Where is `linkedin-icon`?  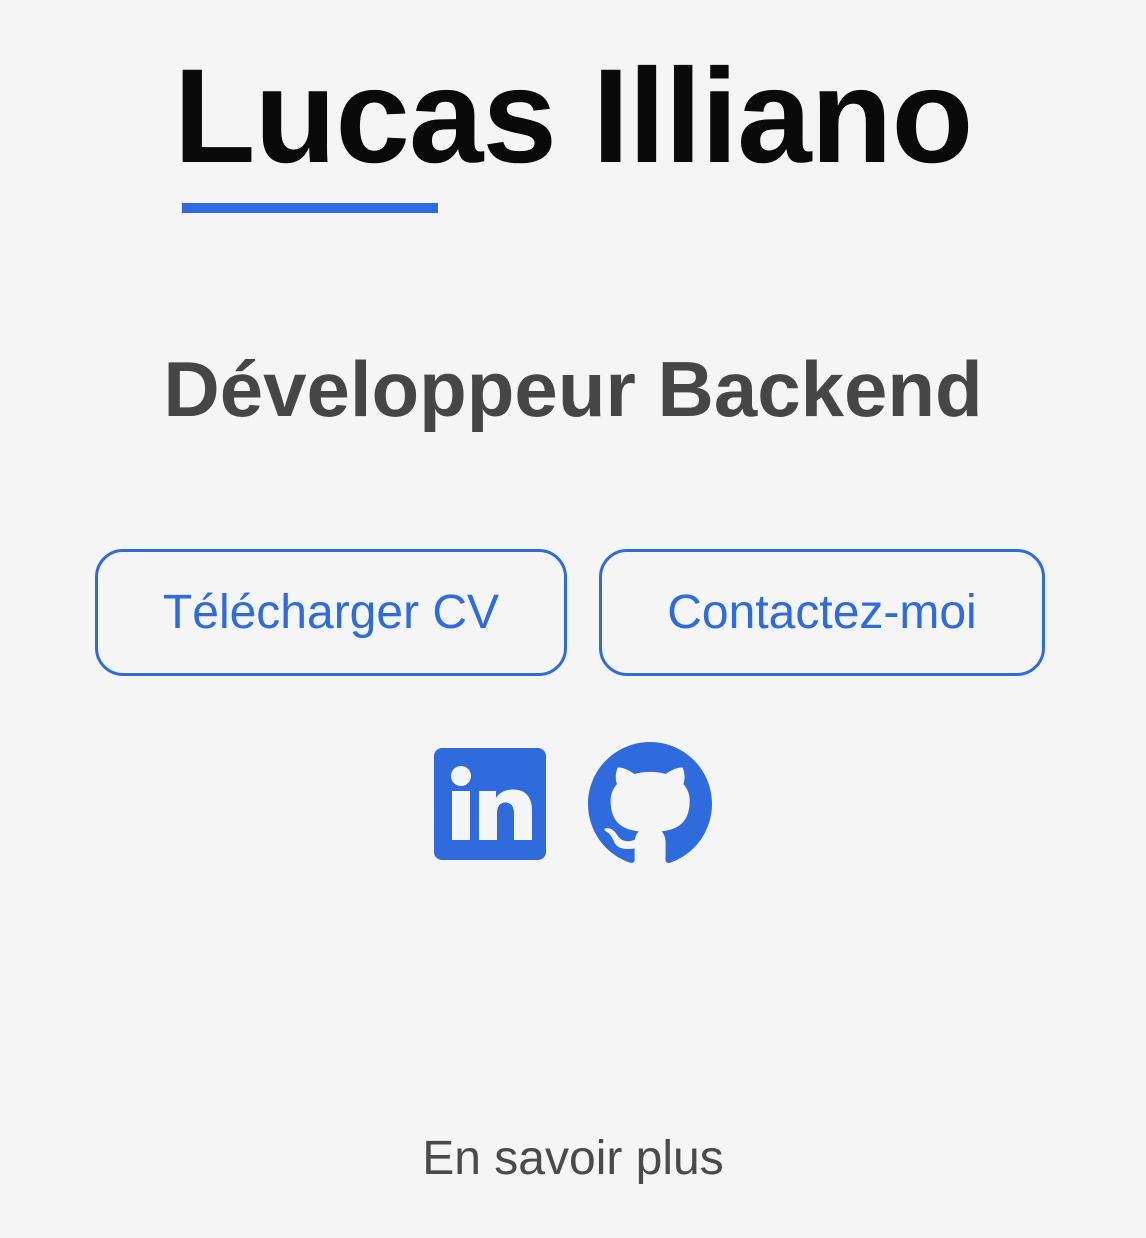 linkedin-icon is located at coordinates (490, 804).